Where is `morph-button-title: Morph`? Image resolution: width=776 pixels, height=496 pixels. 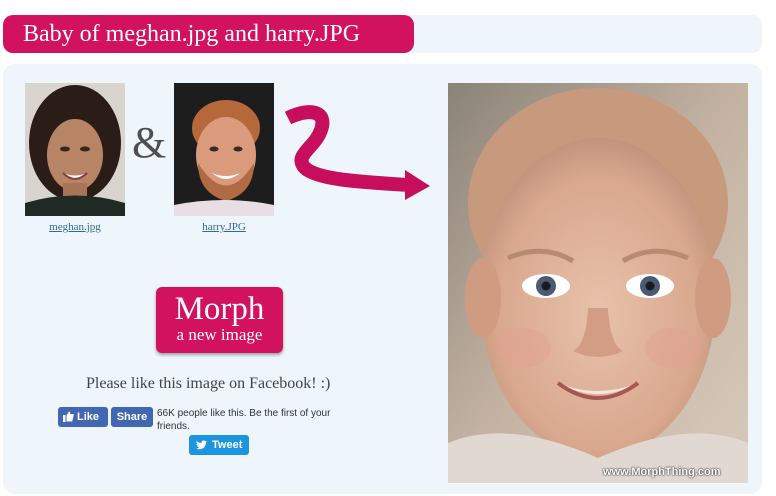 morph-button-title: Morph is located at coordinates (219, 309).